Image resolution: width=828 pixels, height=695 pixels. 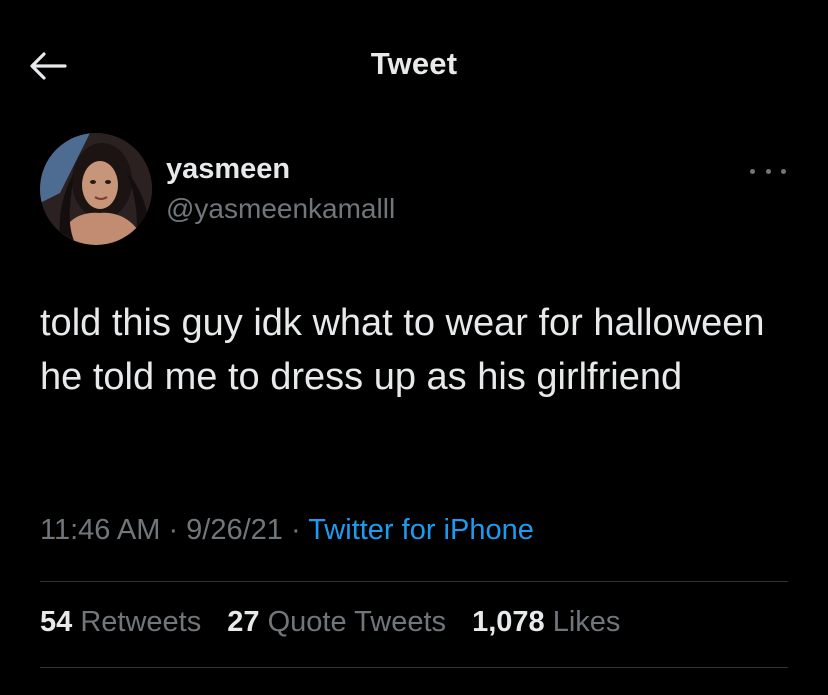 I want to click on likes-label: Likes, so click(x=586, y=622).